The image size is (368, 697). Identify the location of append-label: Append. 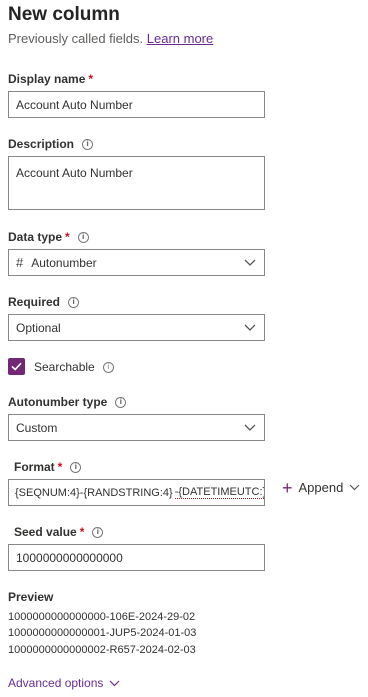
(321, 487).